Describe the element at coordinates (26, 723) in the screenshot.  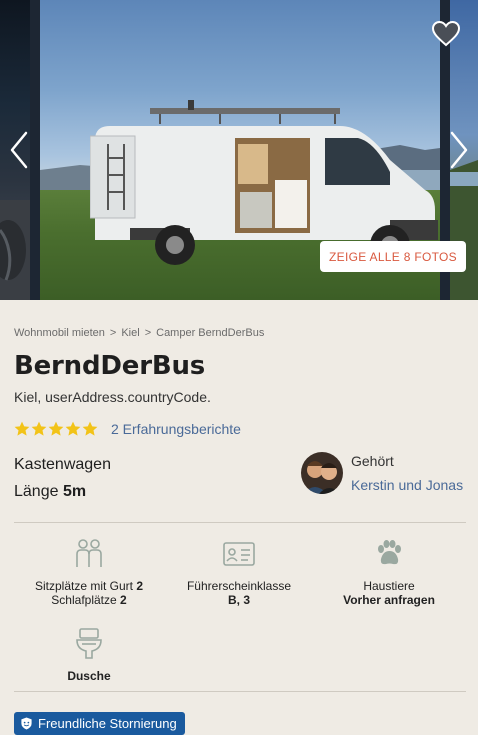
I see `smile-icon` at that location.